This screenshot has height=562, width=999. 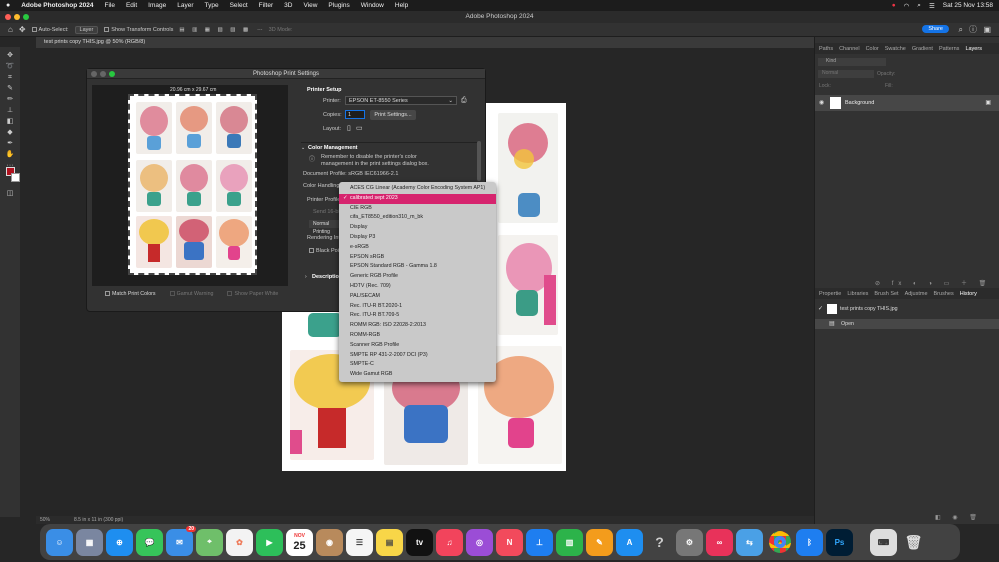 What do you see at coordinates (10, 77) in the screenshot?
I see `crop-tool-icon: ⌗` at bounding box center [10, 77].